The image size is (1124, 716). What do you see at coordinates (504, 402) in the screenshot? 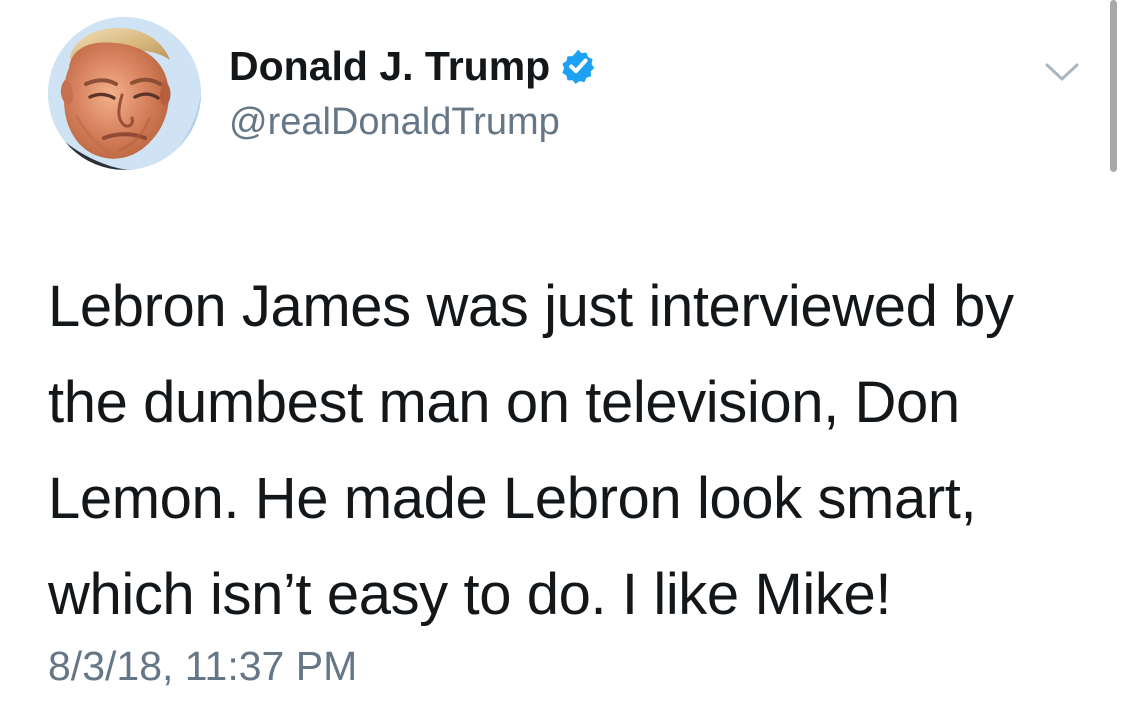
I see `tweet-text-line: the dumbest man on television, Don` at bounding box center [504, 402].